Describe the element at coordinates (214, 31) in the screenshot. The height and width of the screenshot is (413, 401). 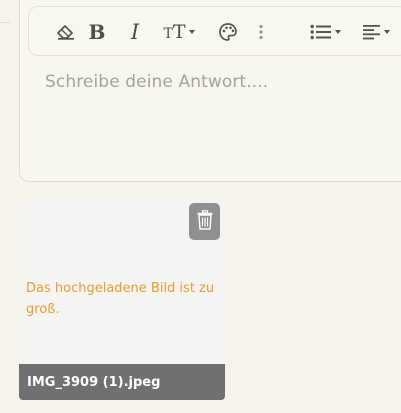
I see `editor-toolbar: B I TT` at that location.